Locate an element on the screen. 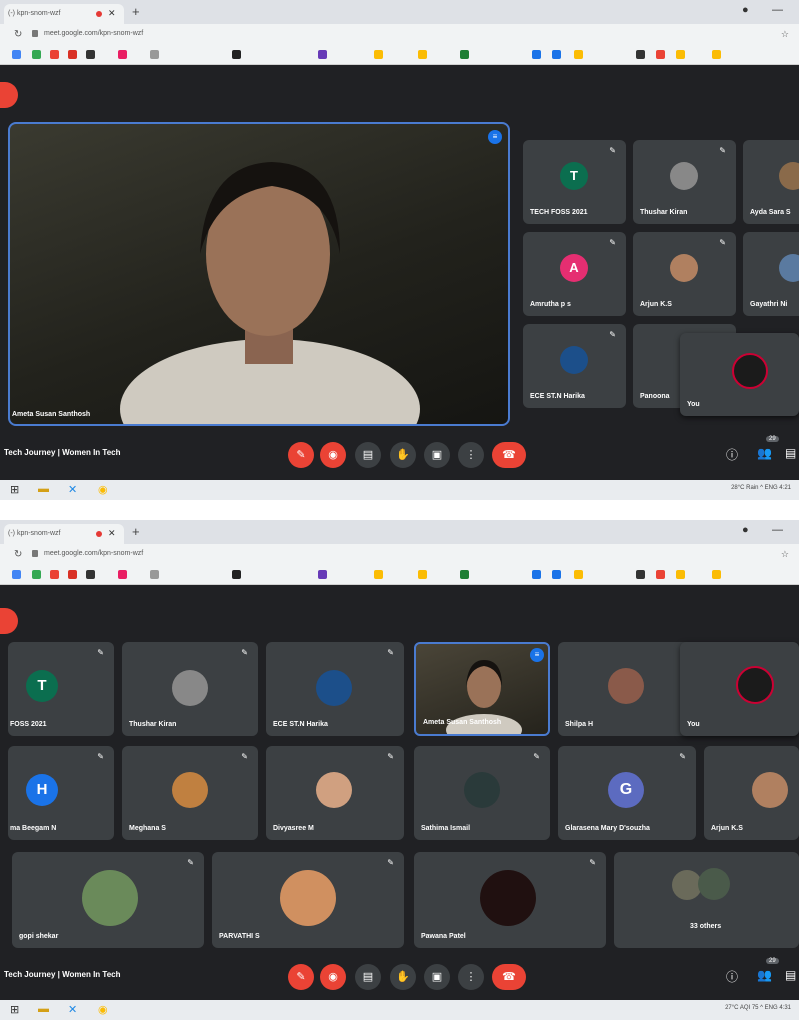 The width and height of the screenshot is (799, 1020). participant-tile: Shilpa H is located at coordinates (626, 689).